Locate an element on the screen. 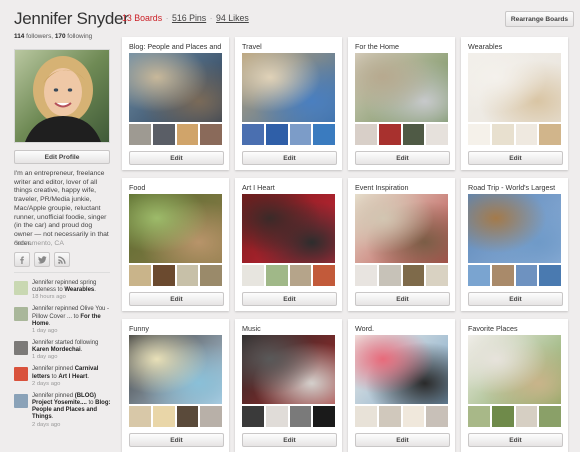 This screenshot has width=580, height=452. avatar is located at coordinates (62, 96).